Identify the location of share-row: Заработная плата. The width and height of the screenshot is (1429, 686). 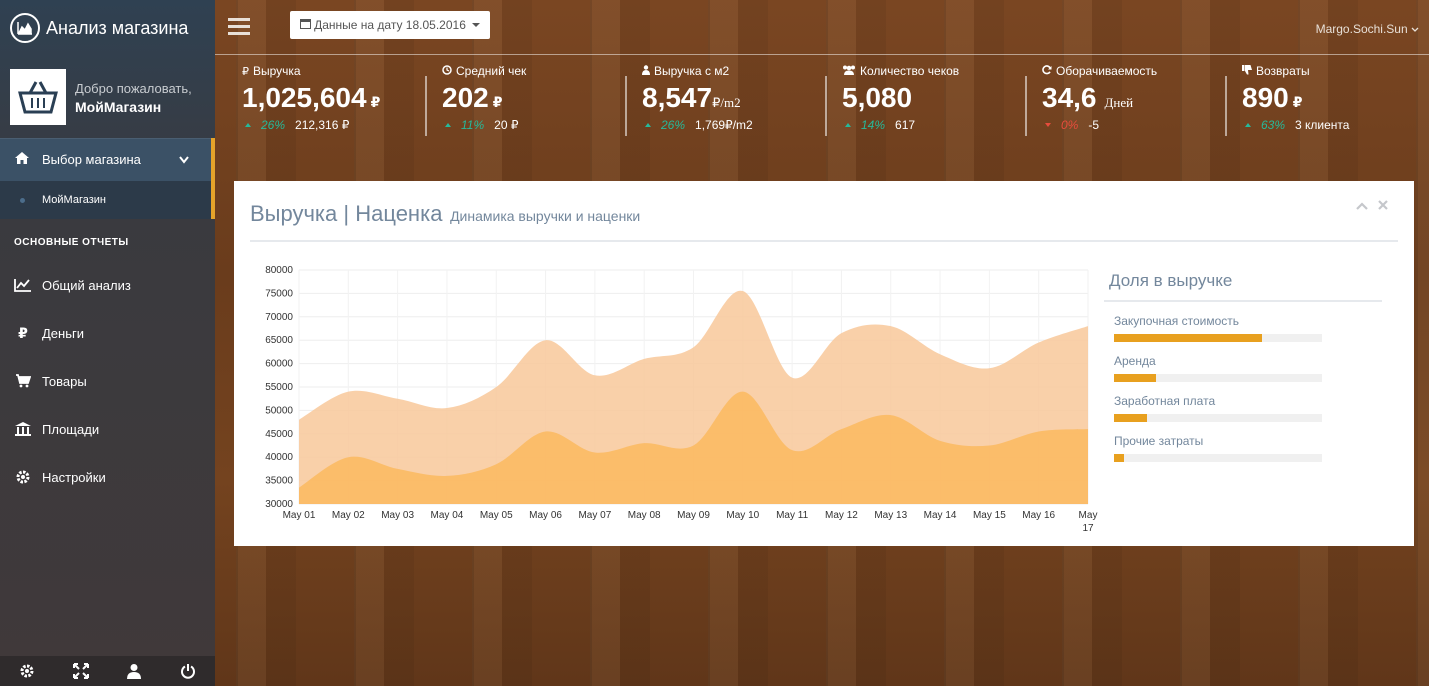
(1249, 408).